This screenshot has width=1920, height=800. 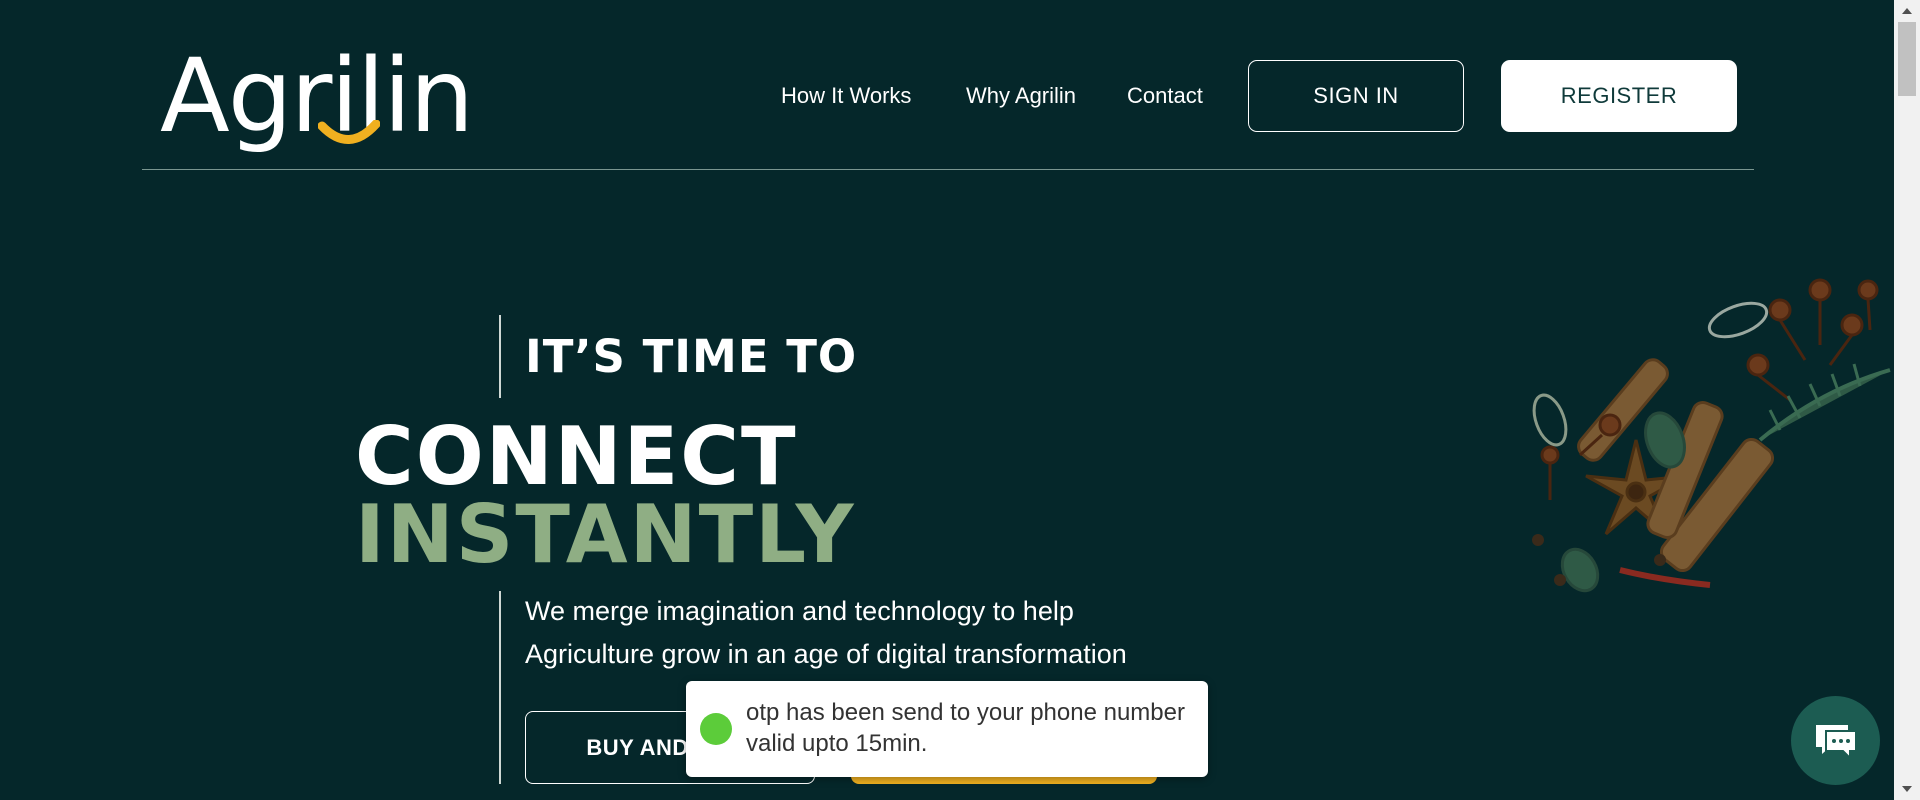 What do you see at coordinates (349, 132) in the screenshot?
I see `logo-smile-icon` at bounding box center [349, 132].